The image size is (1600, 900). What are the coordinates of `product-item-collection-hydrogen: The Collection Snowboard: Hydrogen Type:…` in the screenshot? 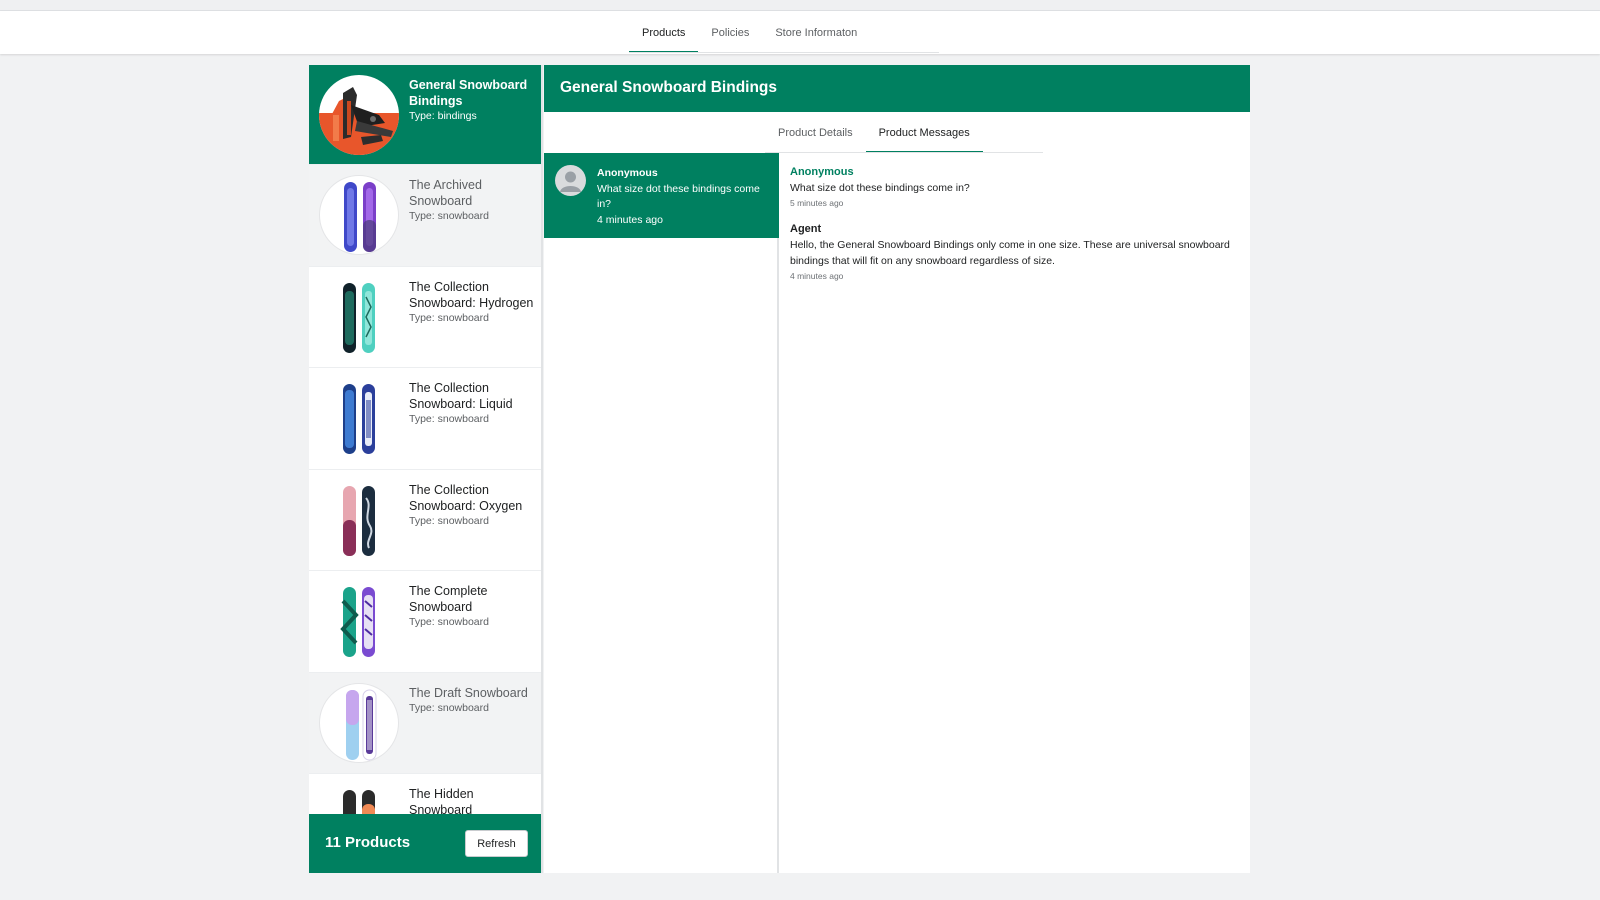 It's located at (425, 317).